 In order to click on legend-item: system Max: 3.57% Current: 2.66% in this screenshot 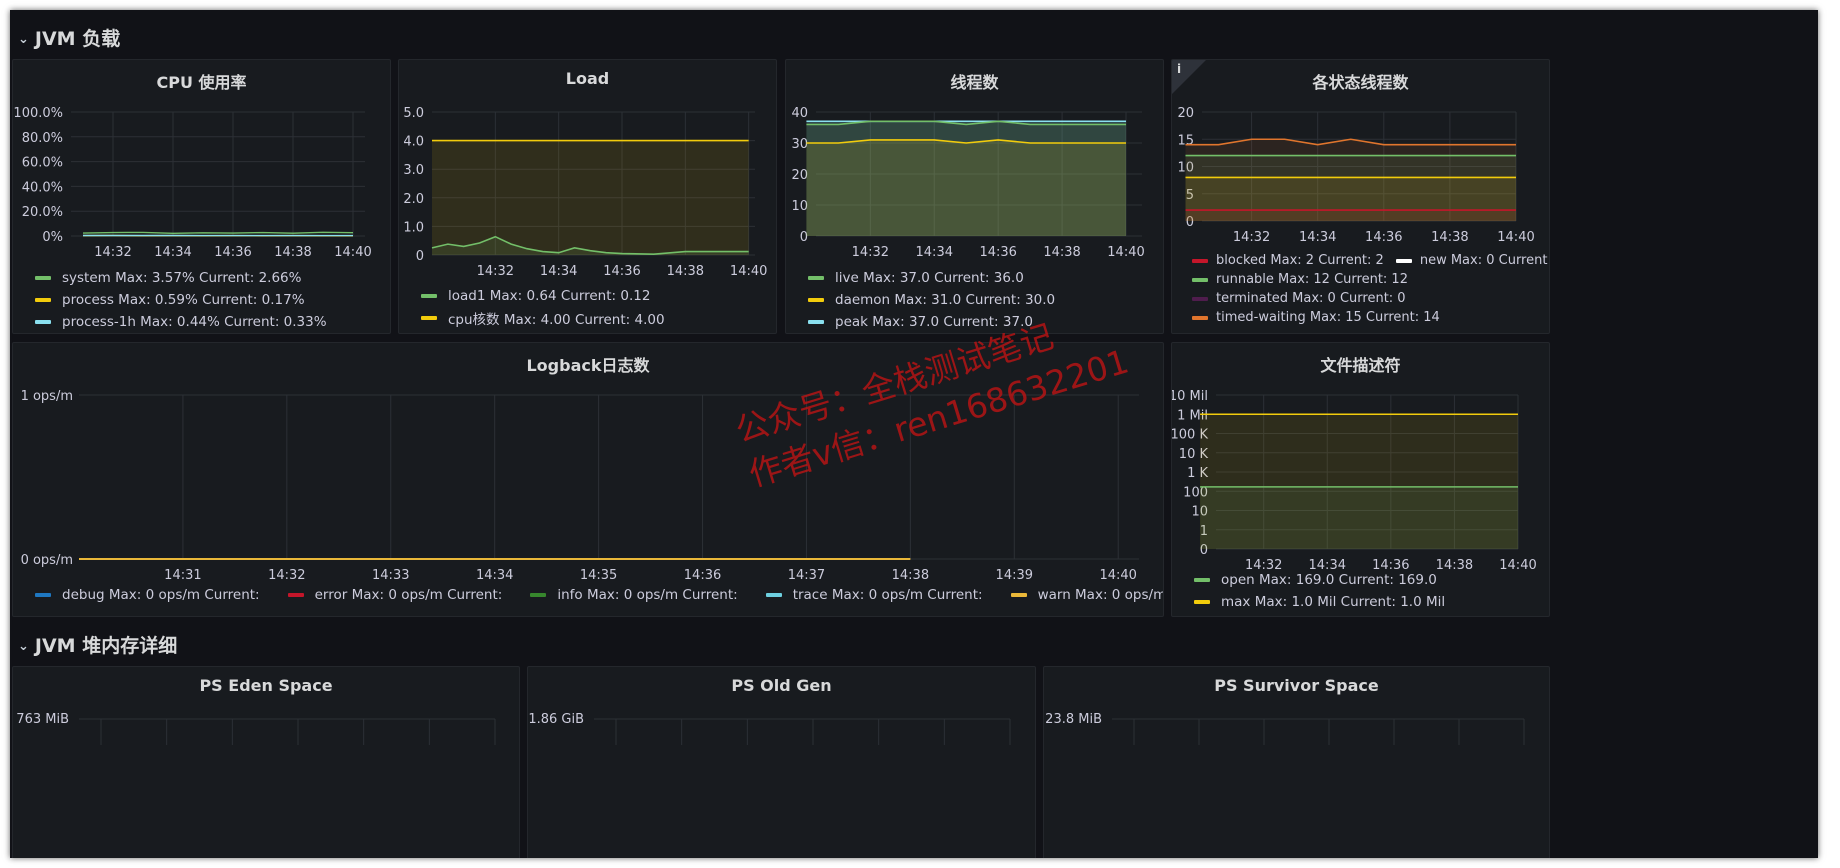, I will do `click(181, 278)`.